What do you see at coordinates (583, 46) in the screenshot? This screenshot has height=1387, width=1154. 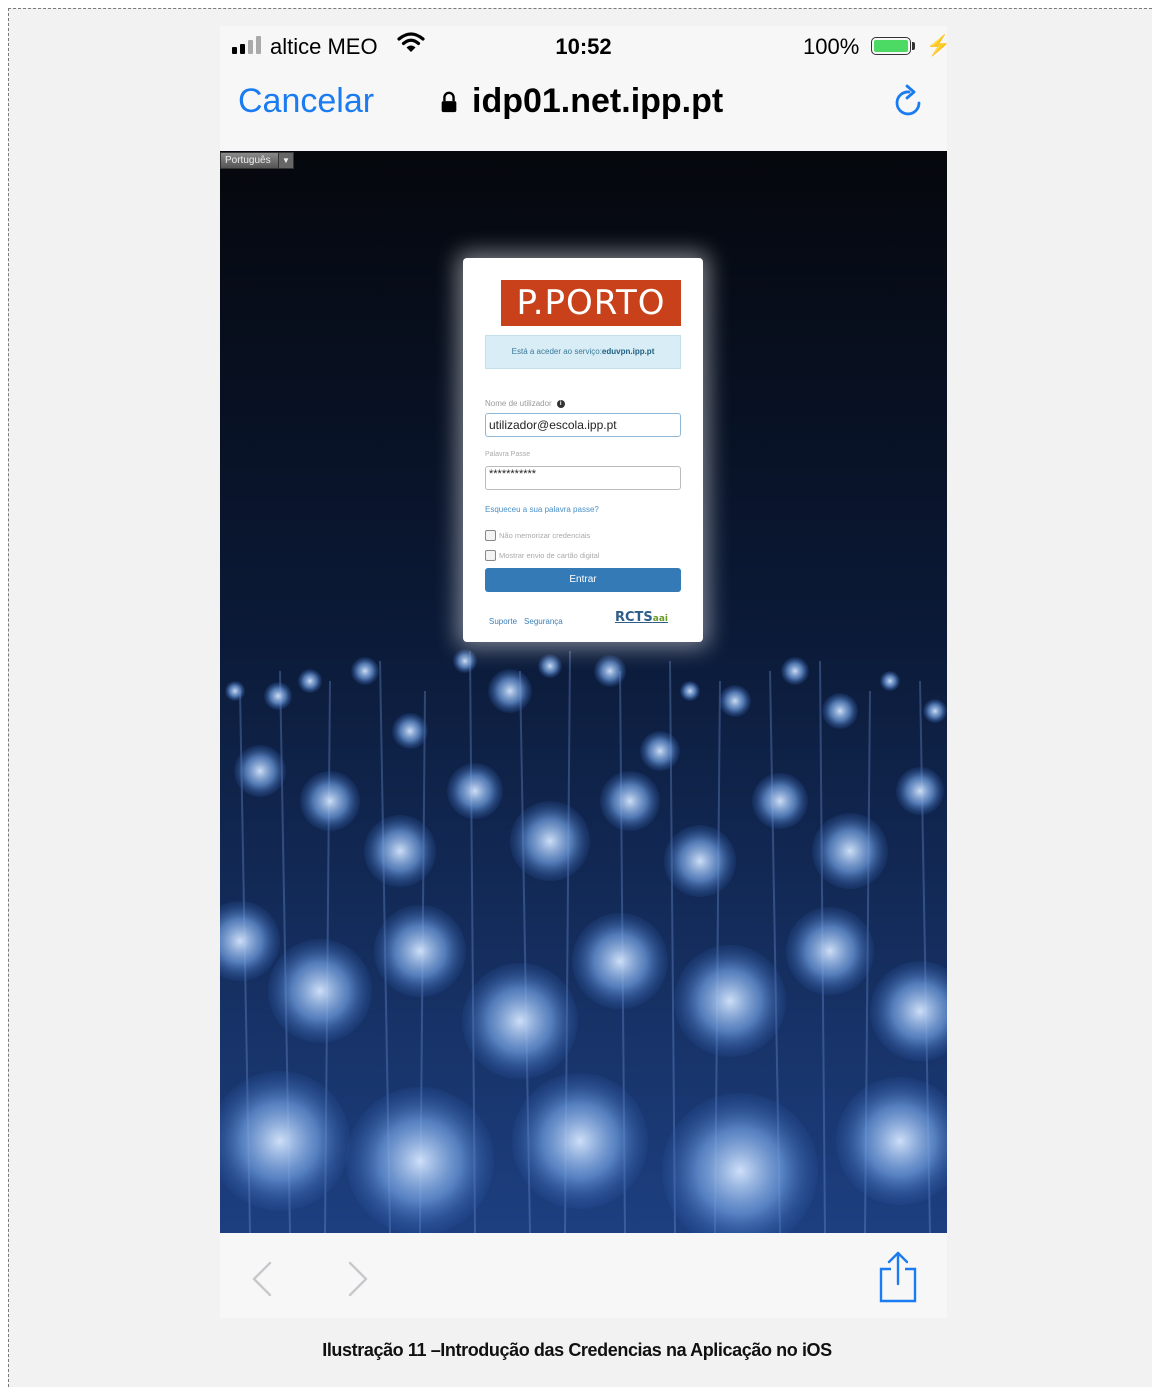 I see `status-bar: altice MEO 10:52 100% ⚡` at bounding box center [583, 46].